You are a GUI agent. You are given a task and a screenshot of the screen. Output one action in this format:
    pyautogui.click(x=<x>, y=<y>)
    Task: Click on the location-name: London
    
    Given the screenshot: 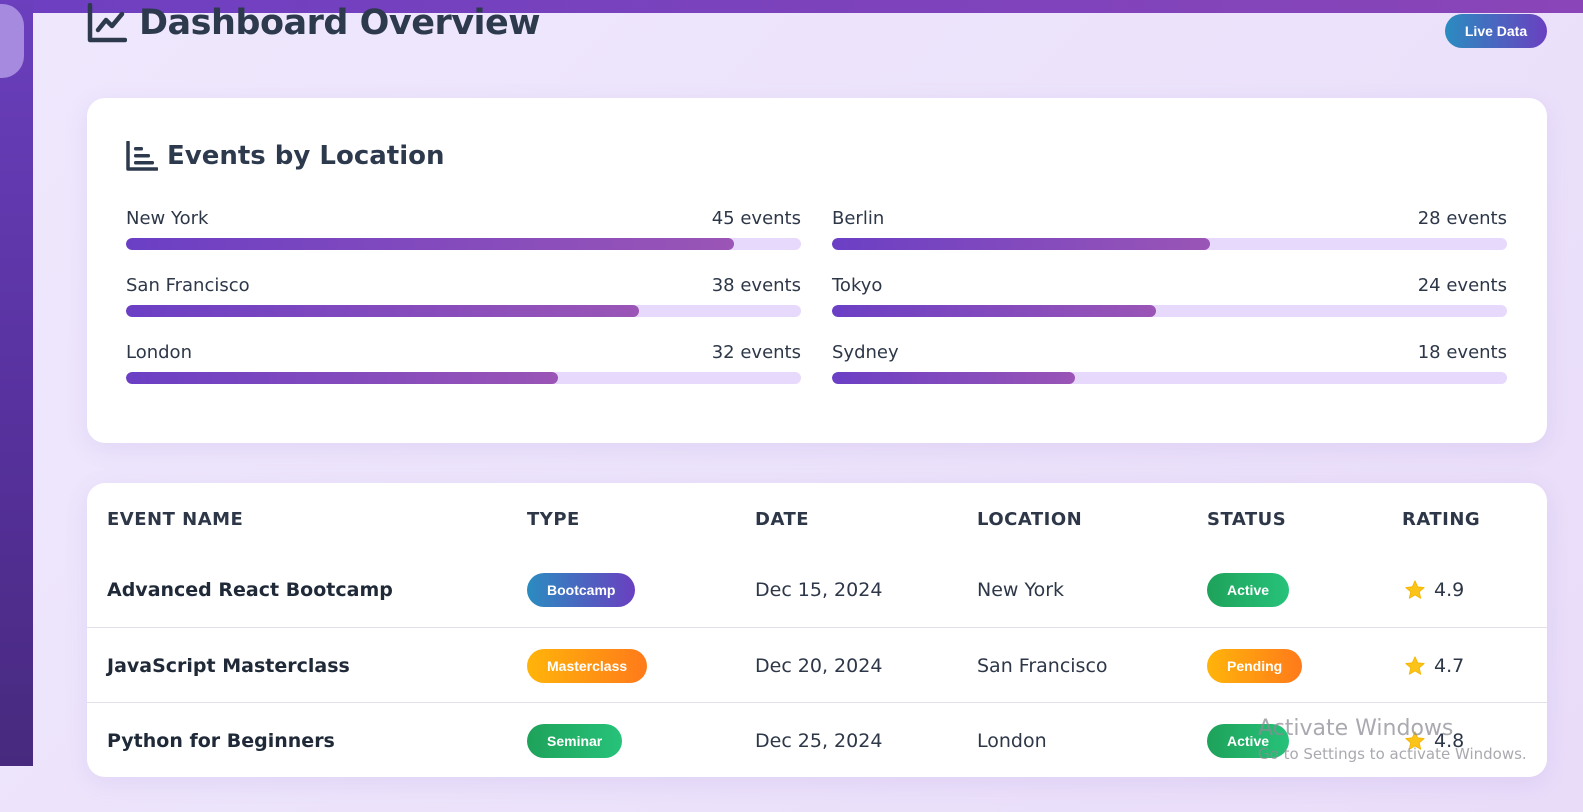 What is the action you would take?
    pyautogui.click(x=159, y=352)
    